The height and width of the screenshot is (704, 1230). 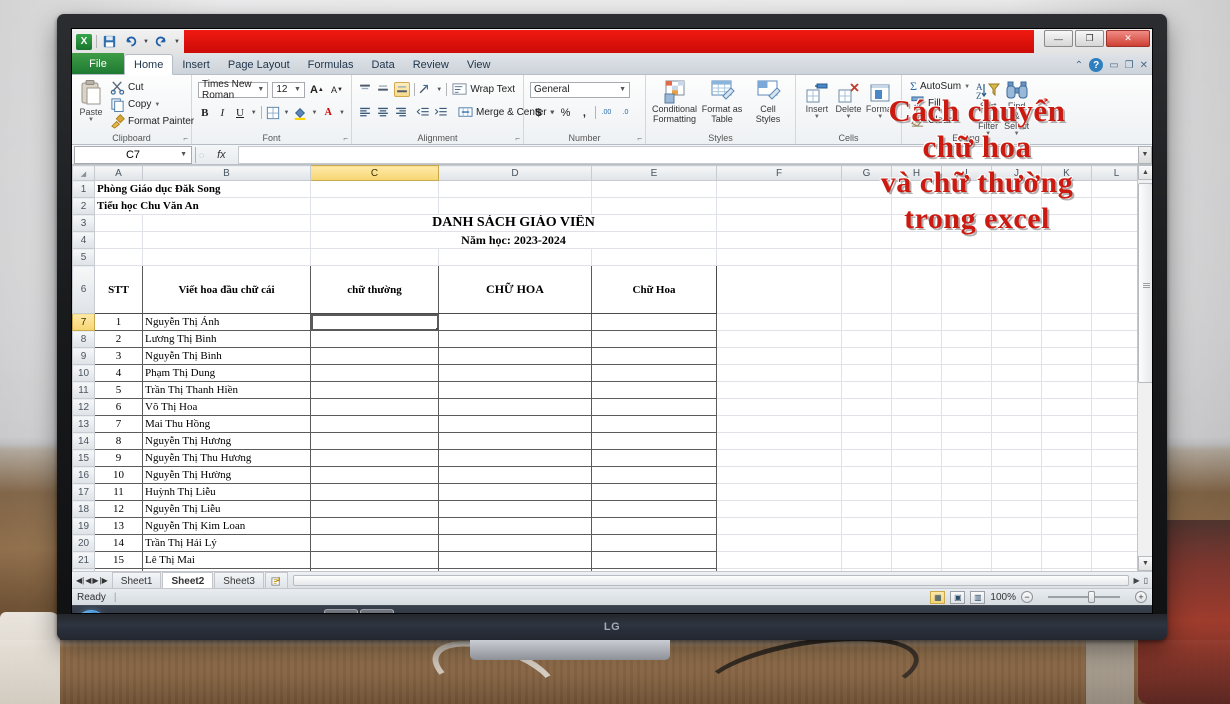 What do you see at coordinates (916, 509) in the screenshot?
I see `cell-h18` at bounding box center [916, 509].